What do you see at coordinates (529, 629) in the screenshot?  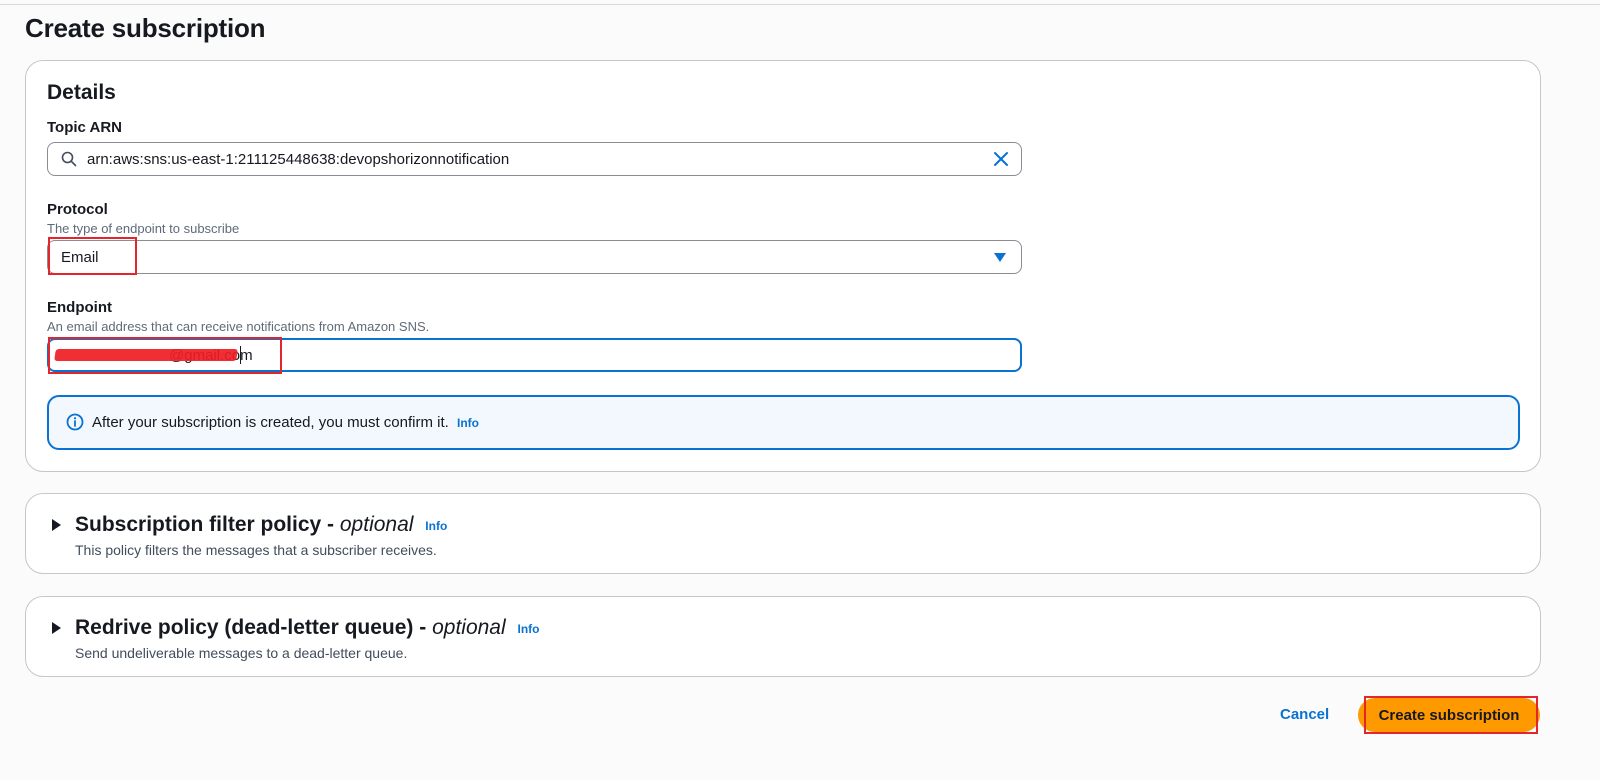 I see `redrive-policy-info-link: Info` at bounding box center [529, 629].